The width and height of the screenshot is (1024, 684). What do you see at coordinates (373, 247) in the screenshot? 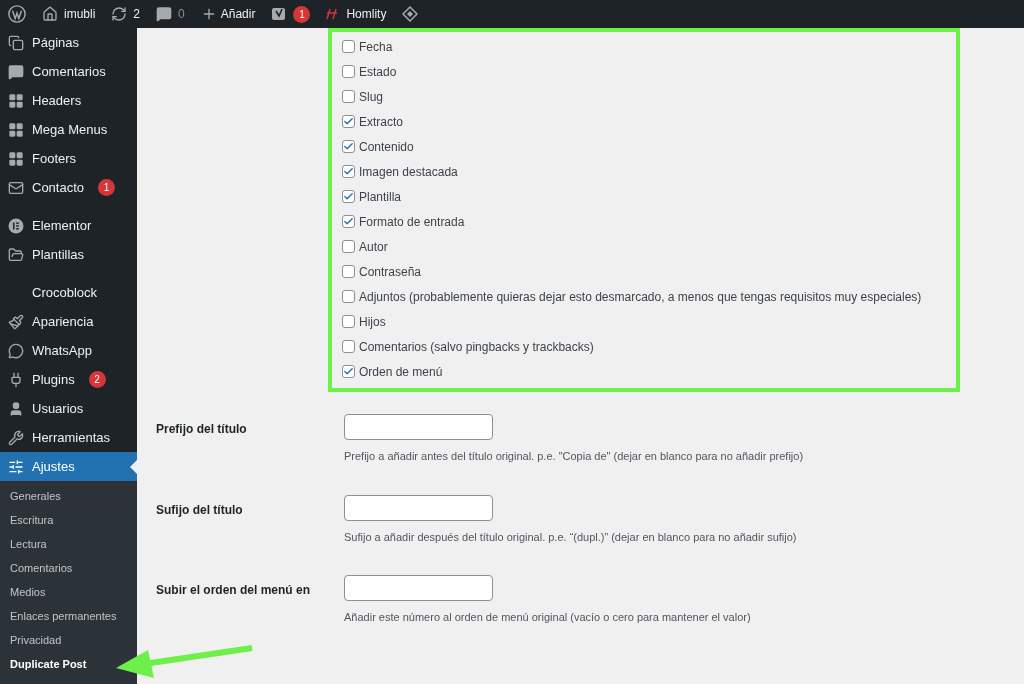
I see `checkbox-label: Autor` at bounding box center [373, 247].